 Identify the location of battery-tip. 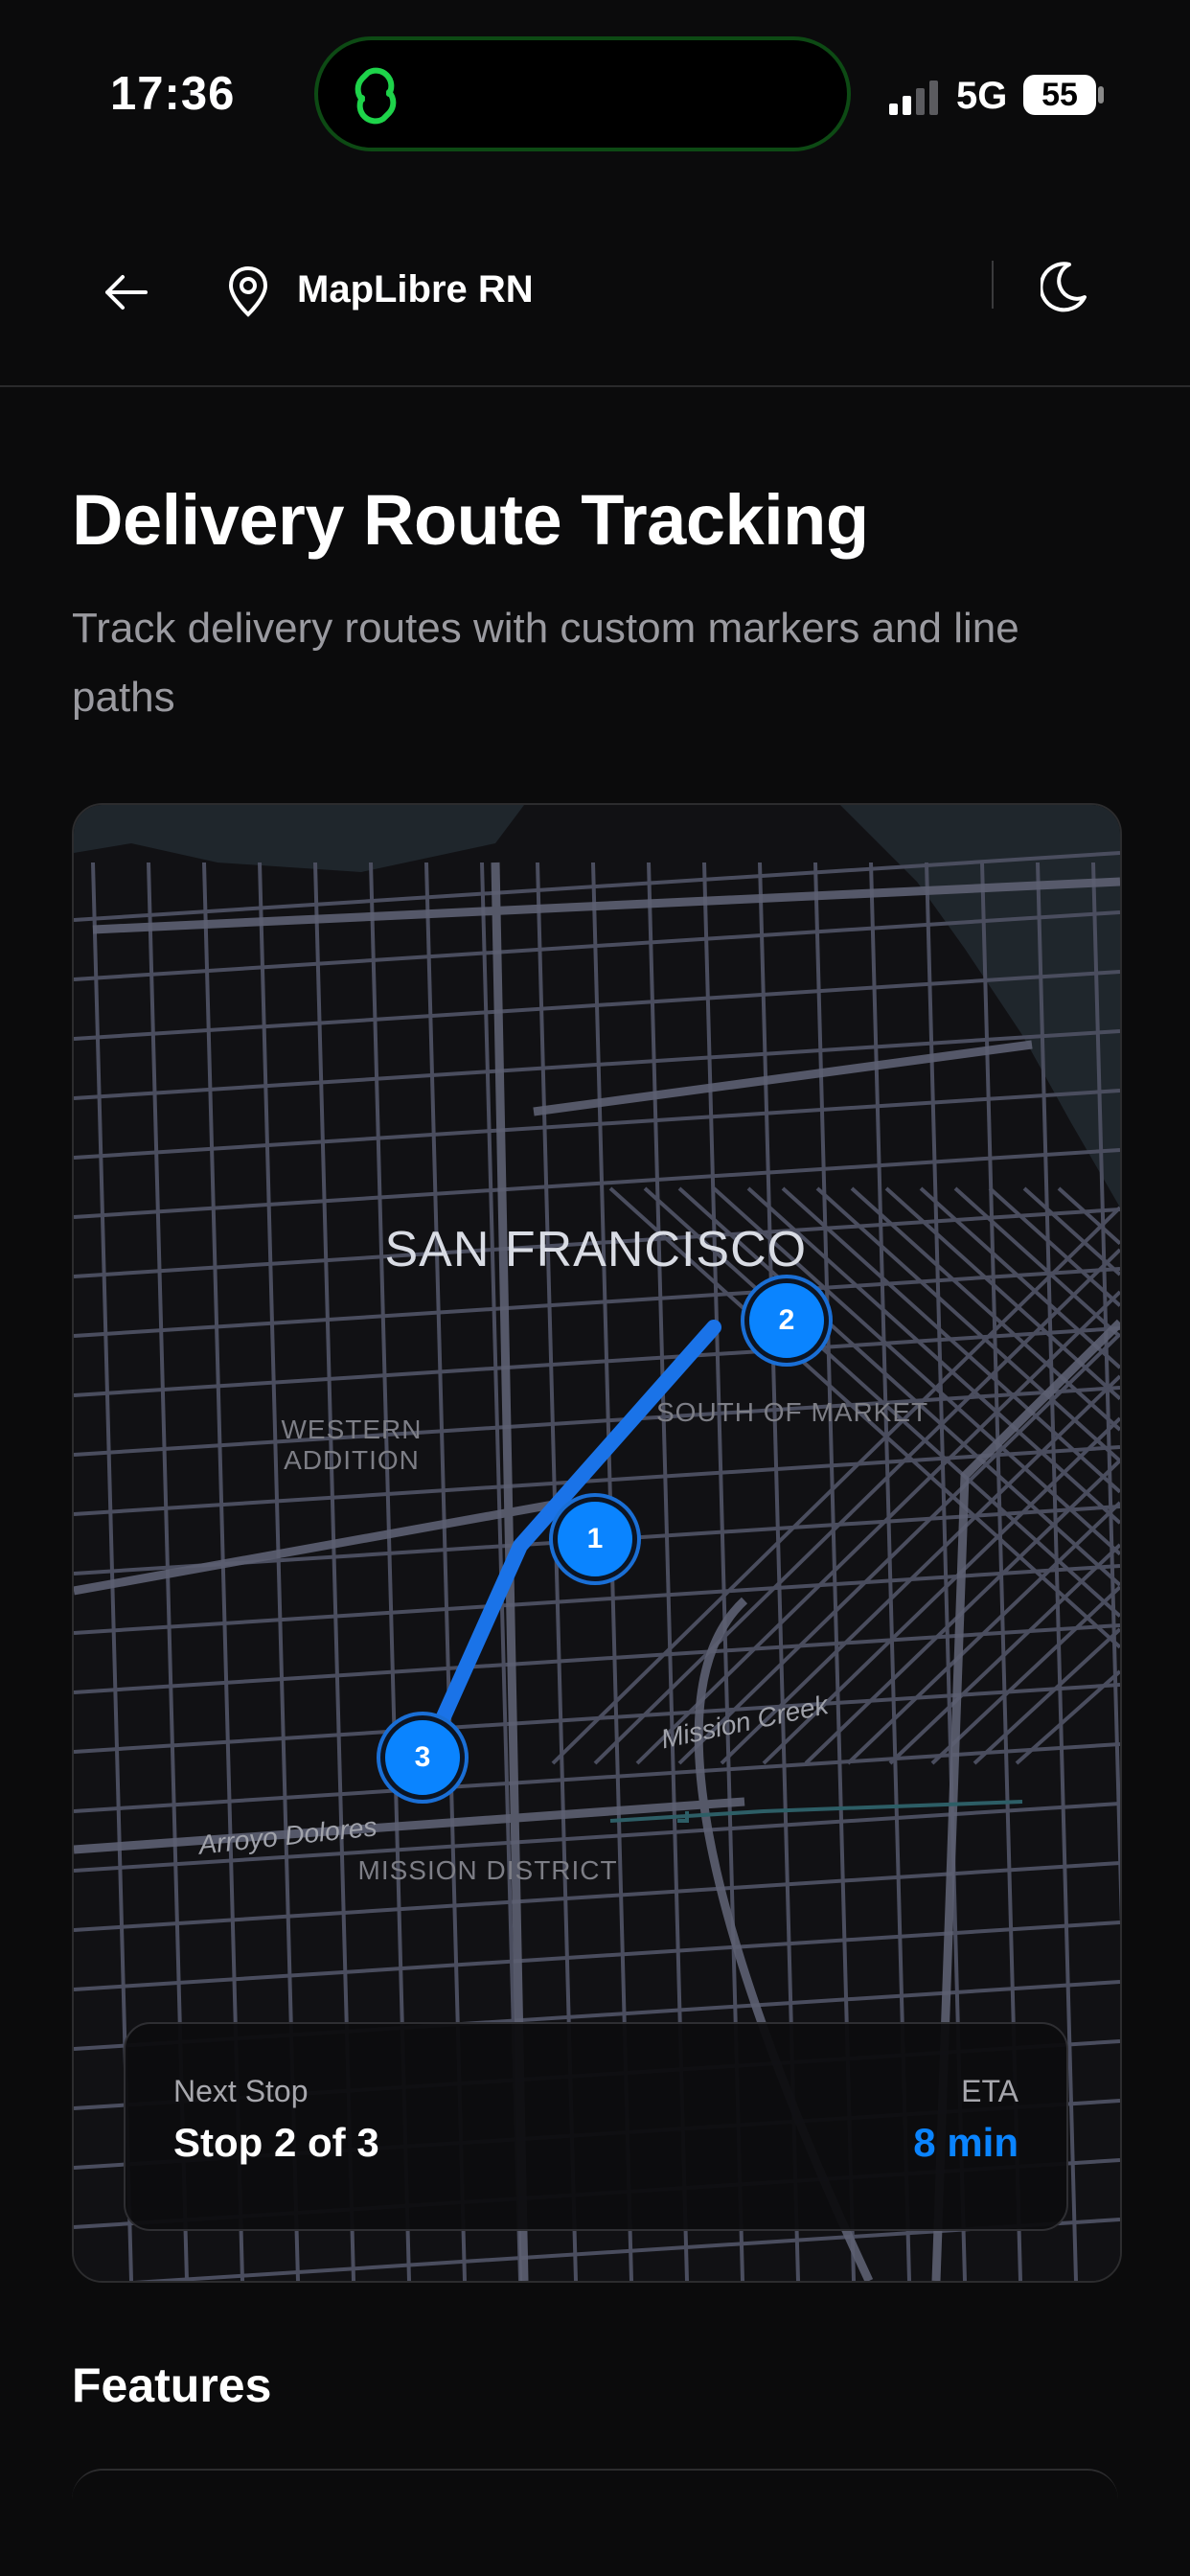
(1101, 95).